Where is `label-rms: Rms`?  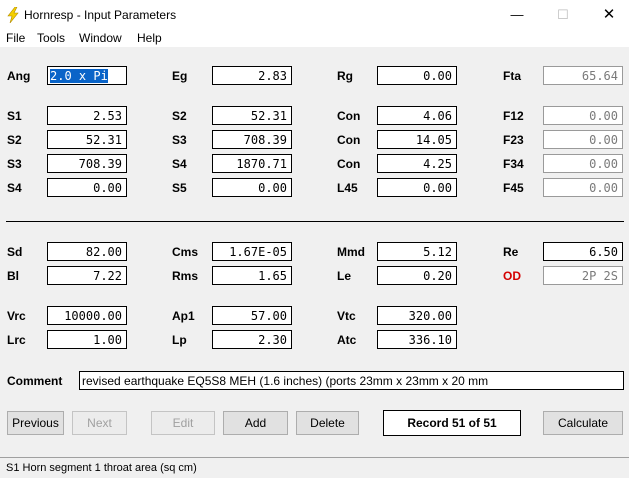 label-rms: Rms is located at coordinates (185, 276).